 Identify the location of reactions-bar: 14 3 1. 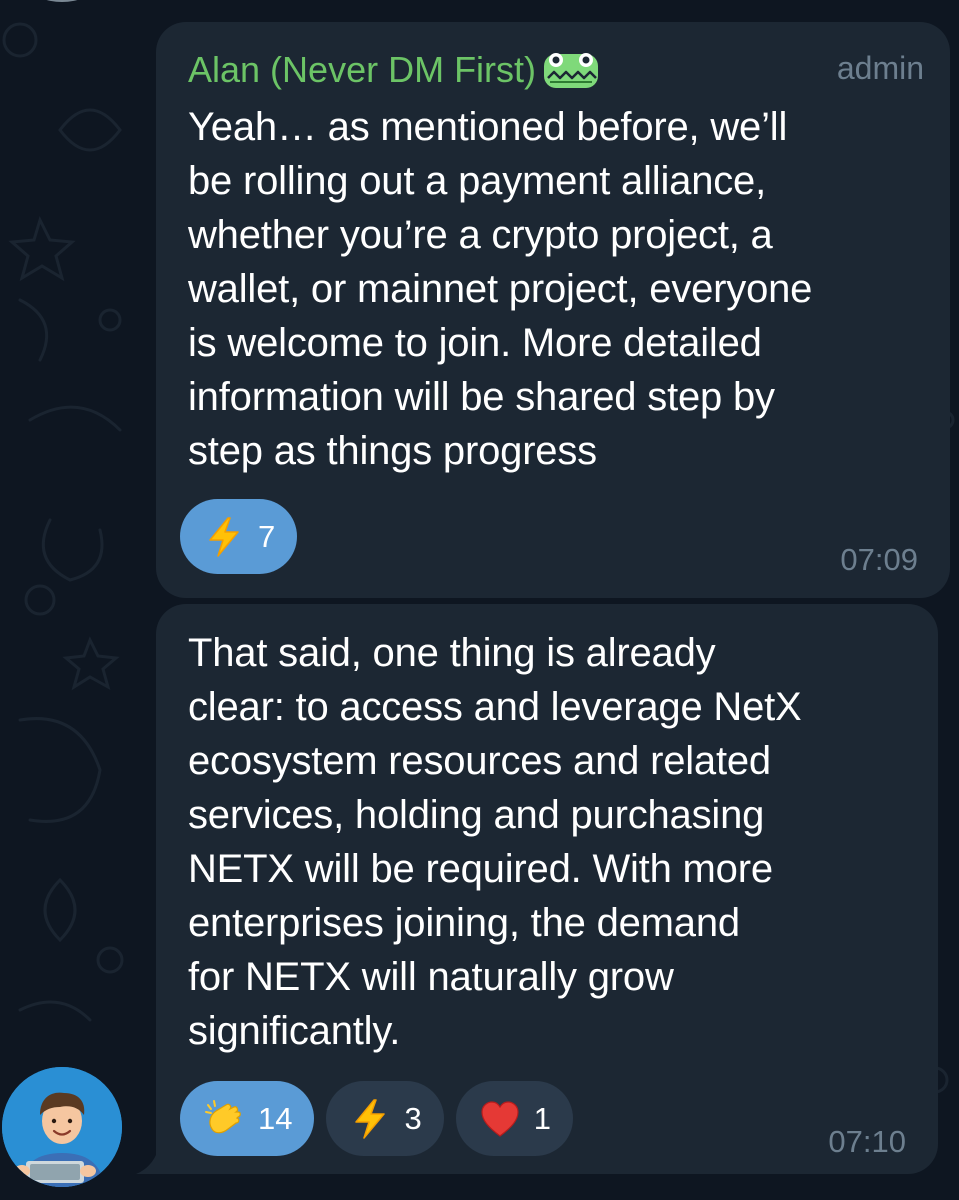
(376, 1118).